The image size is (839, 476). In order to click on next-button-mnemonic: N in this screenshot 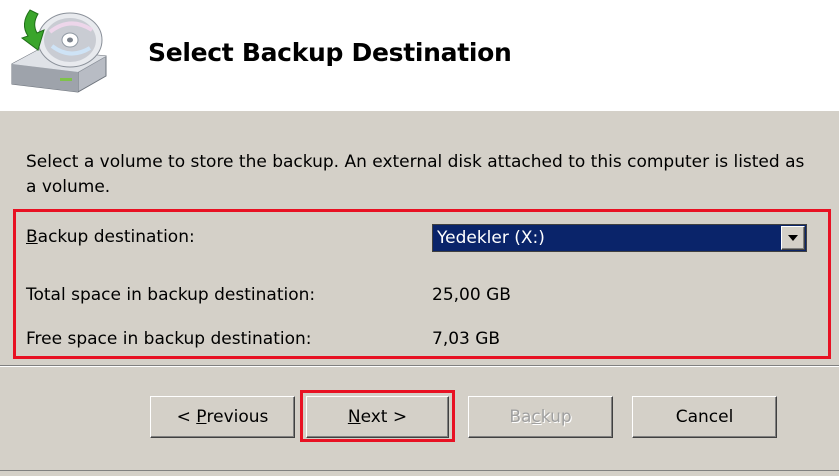, I will do `click(354, 417)`.